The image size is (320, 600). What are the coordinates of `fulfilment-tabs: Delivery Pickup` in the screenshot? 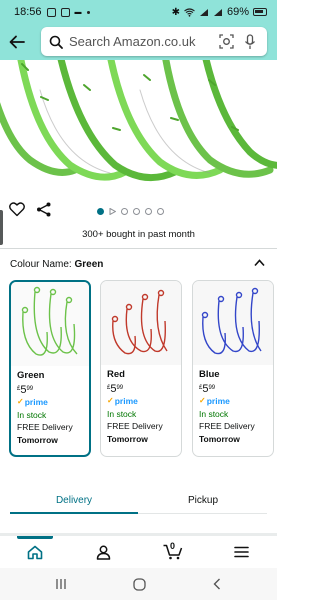 It's located at (138, 501).